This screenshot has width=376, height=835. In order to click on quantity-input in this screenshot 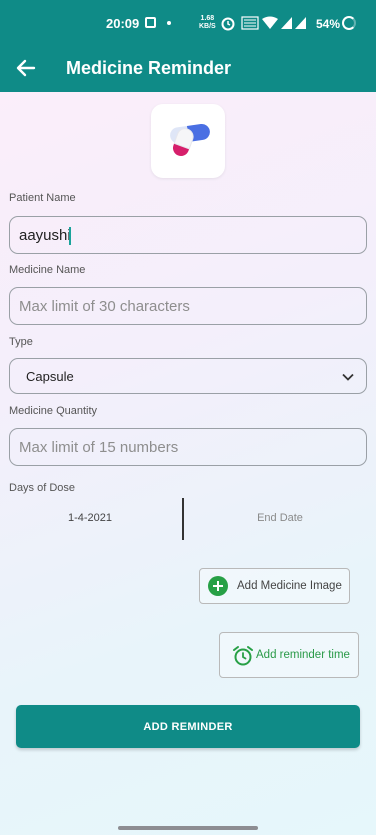, I will do `click(188, 447)`.